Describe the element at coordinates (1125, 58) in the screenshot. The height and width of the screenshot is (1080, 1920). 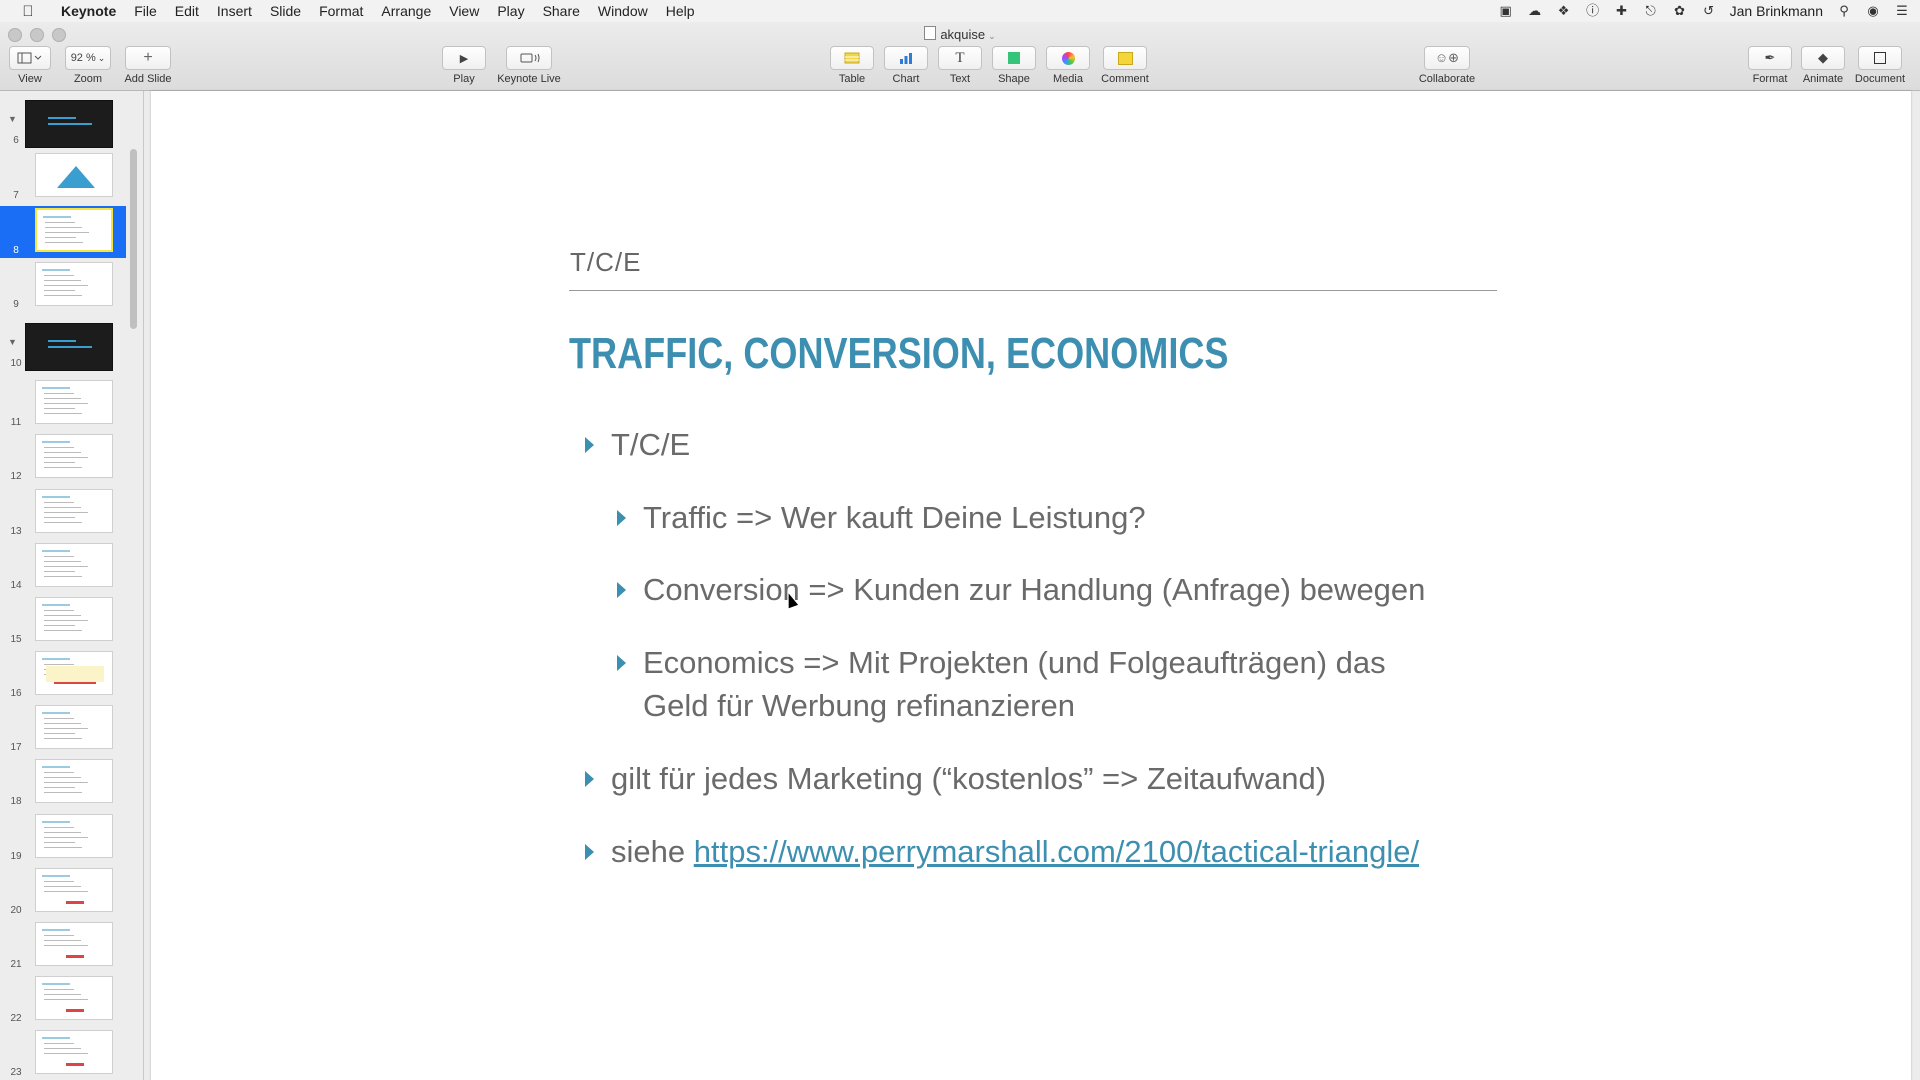
I see `comment-button` at that location.